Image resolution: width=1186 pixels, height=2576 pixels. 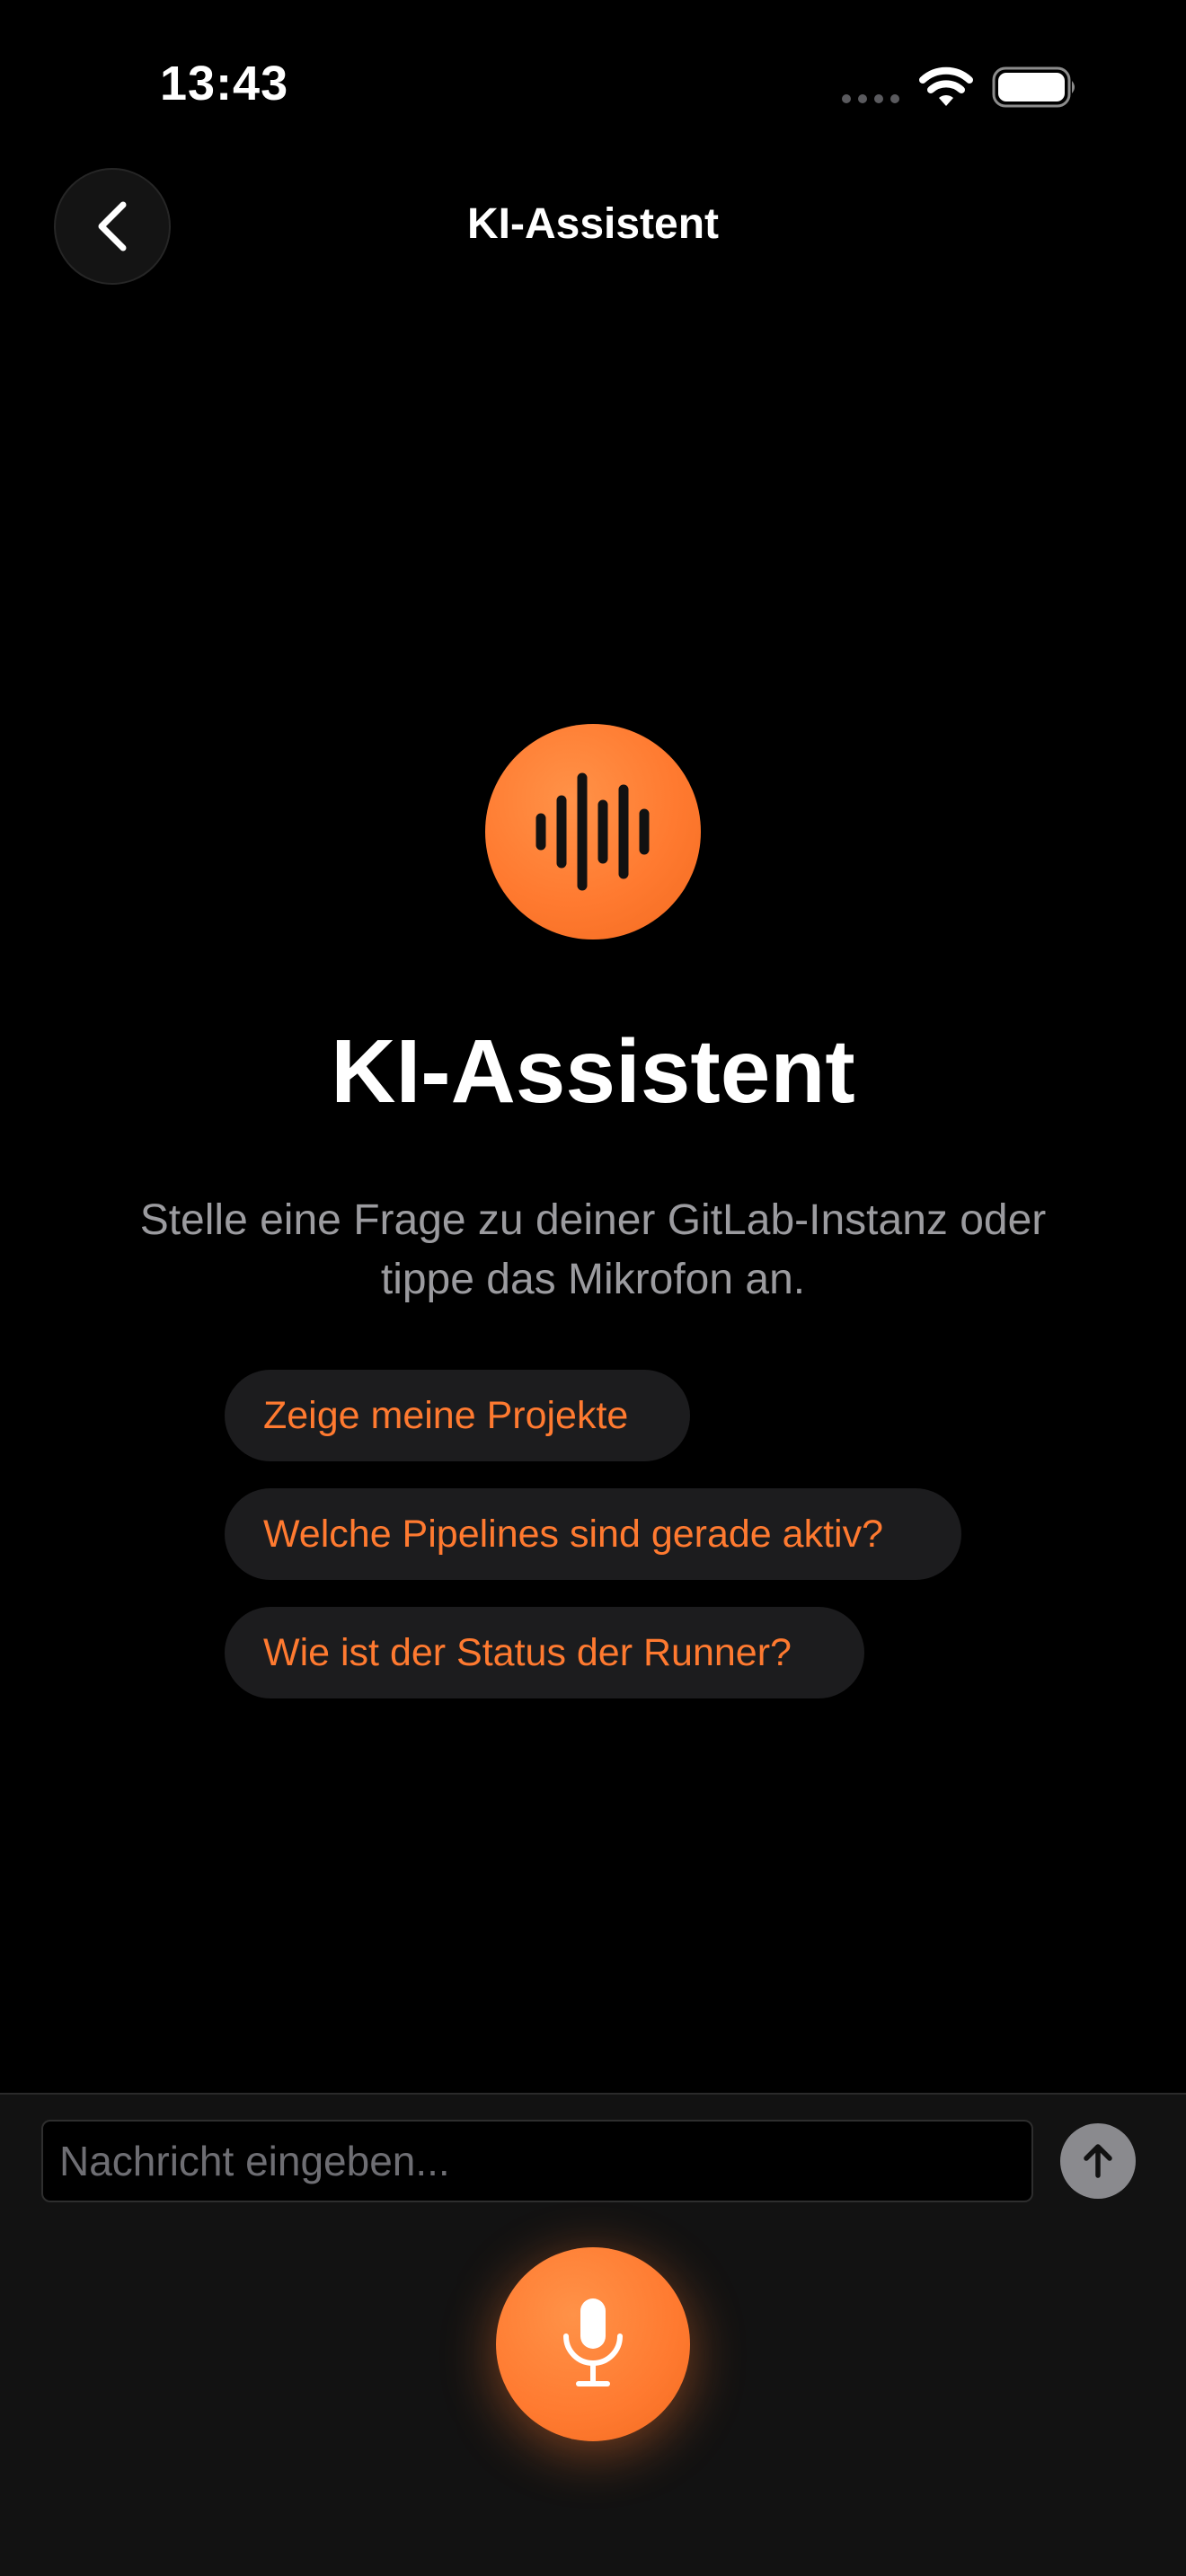 What do you see at coordinates (593, 224) in the screenshot?
I see `nav-title: KI-Assistent` at bounding box center [593, 224].